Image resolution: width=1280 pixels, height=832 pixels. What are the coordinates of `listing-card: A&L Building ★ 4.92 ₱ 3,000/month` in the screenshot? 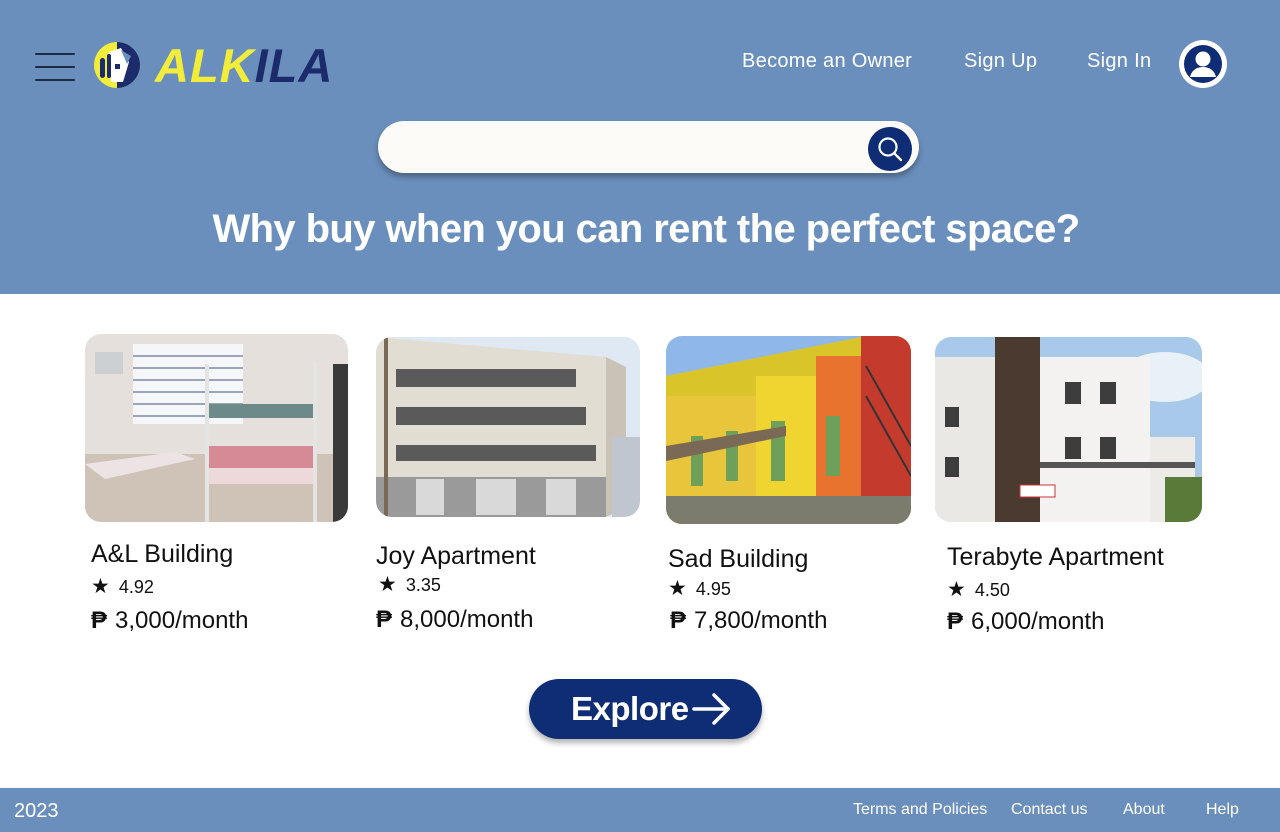 It's located at (216, 489).